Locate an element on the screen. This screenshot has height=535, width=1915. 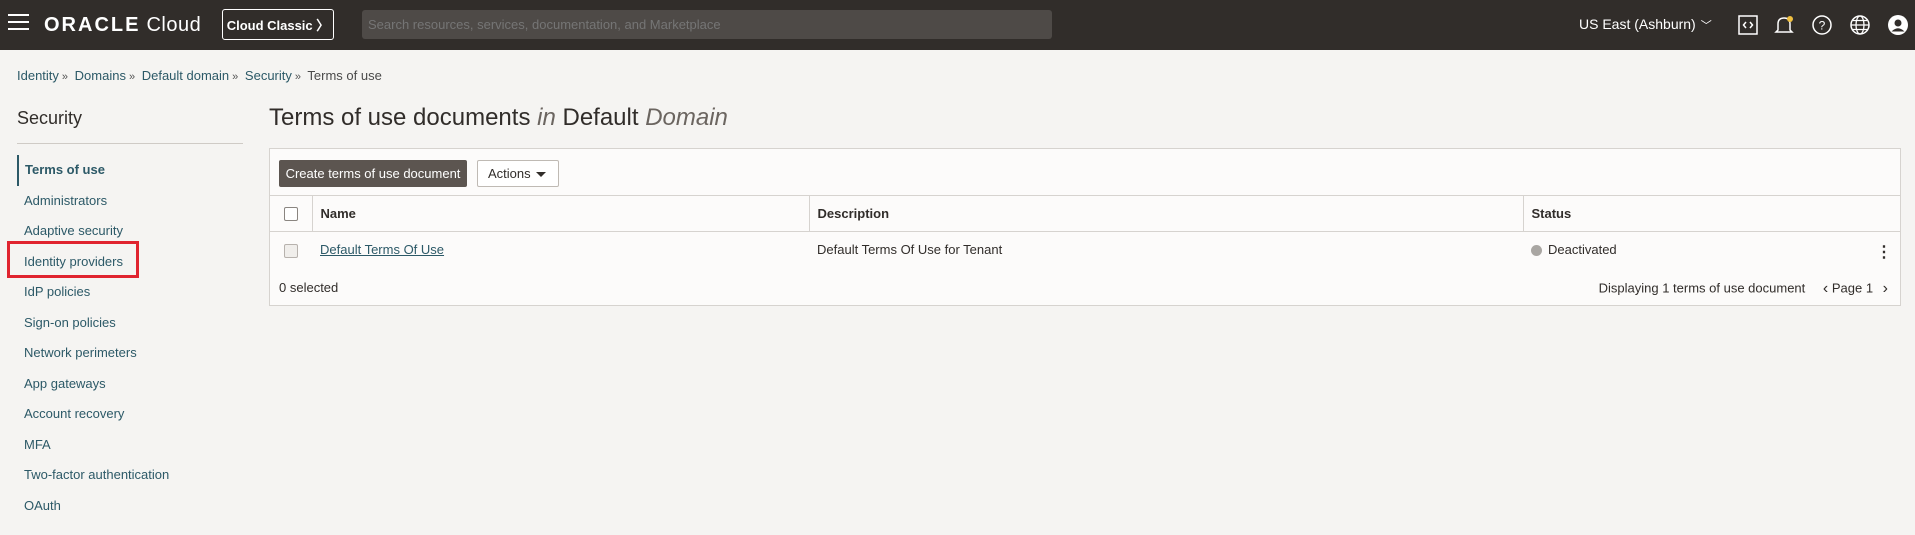
title-part1: Terms of use documents is located at coordinates (400, 117).